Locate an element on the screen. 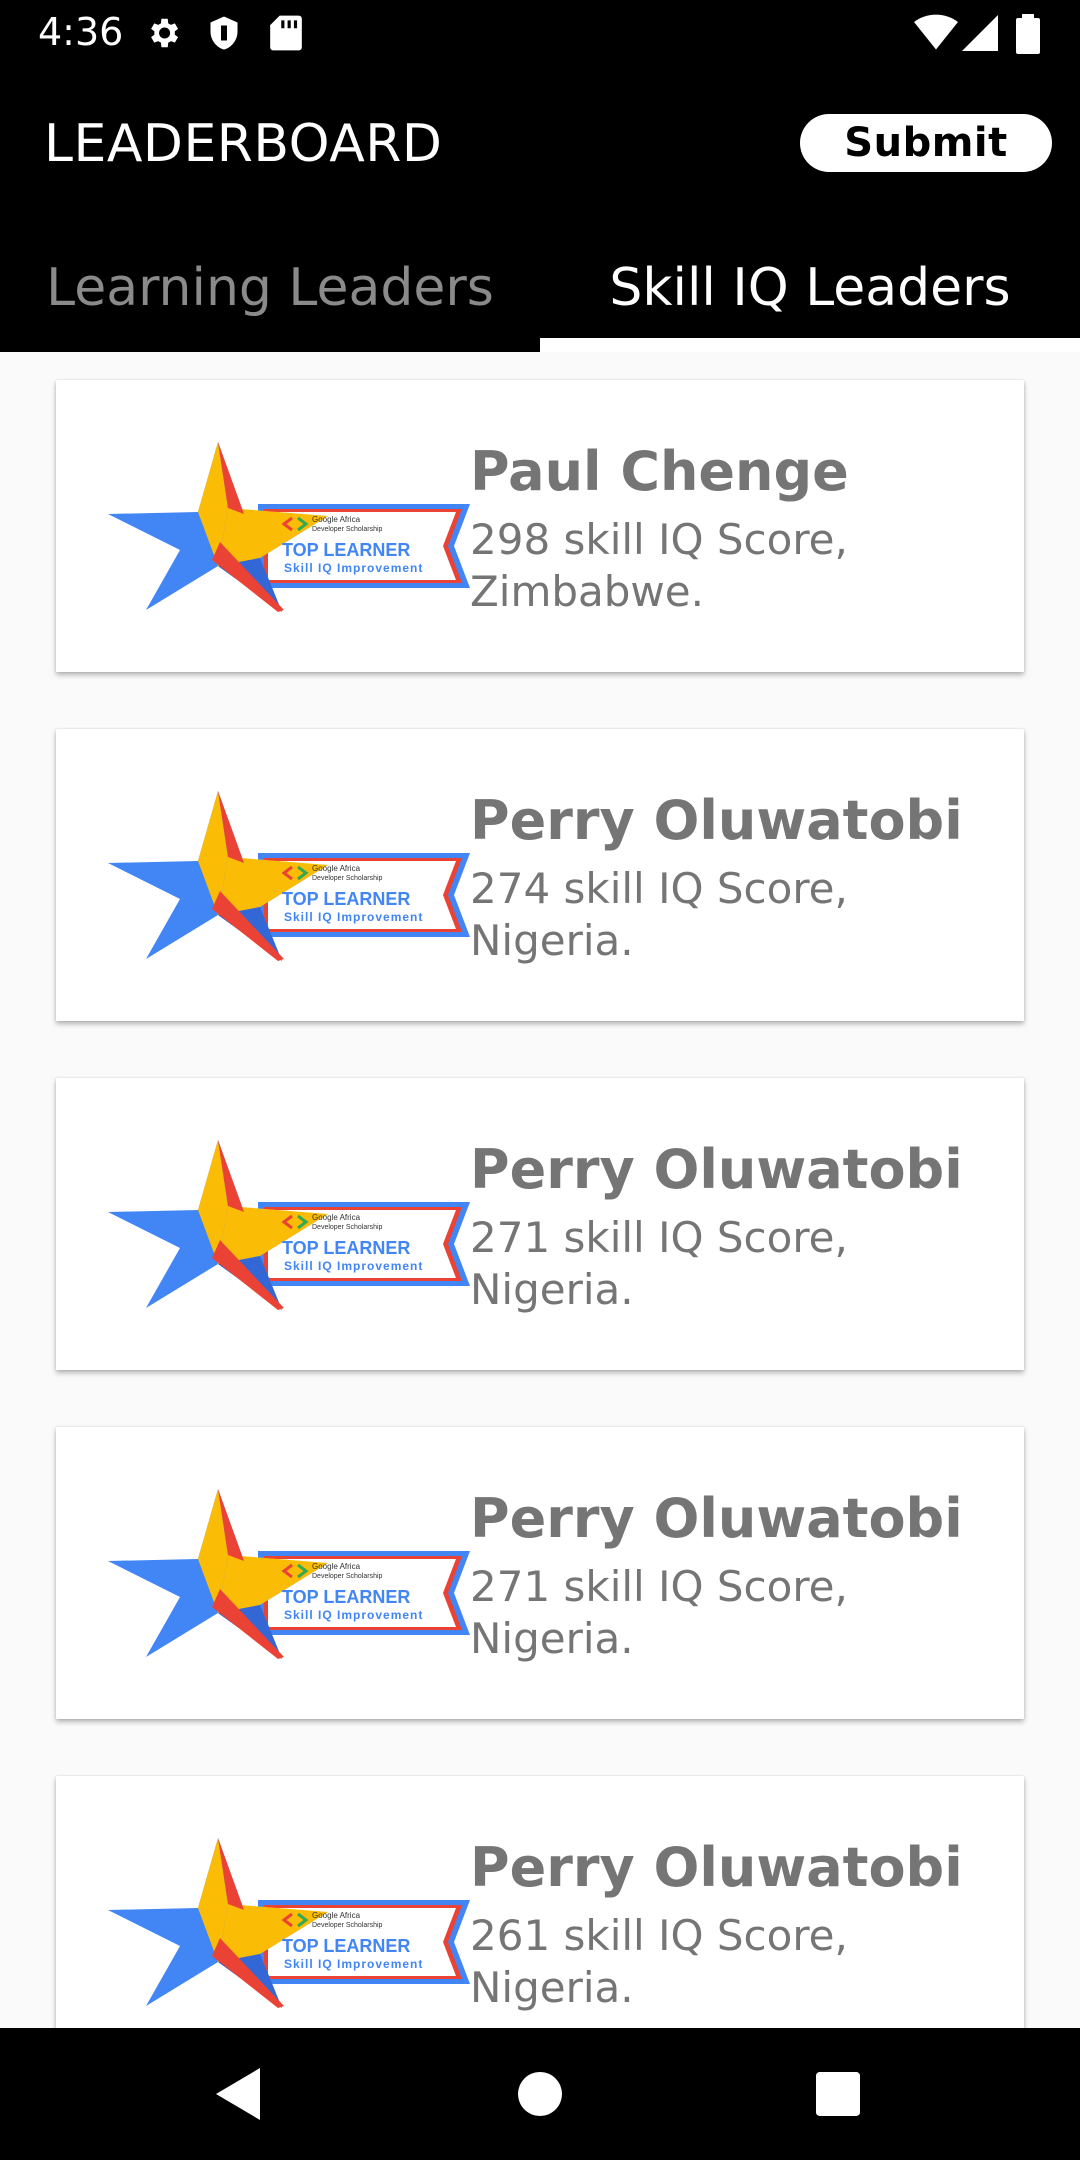 This screenshot has height=2160, width=1080. home-icon is located at coordinates (540, 2094).